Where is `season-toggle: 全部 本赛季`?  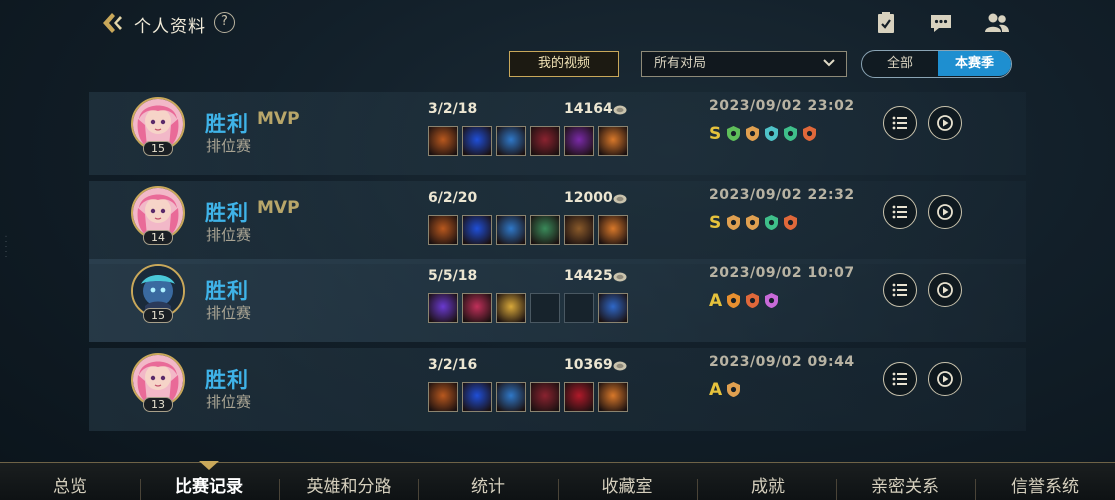 season-toggle: 全部 本赛季 is located at coordinates (936, 64).